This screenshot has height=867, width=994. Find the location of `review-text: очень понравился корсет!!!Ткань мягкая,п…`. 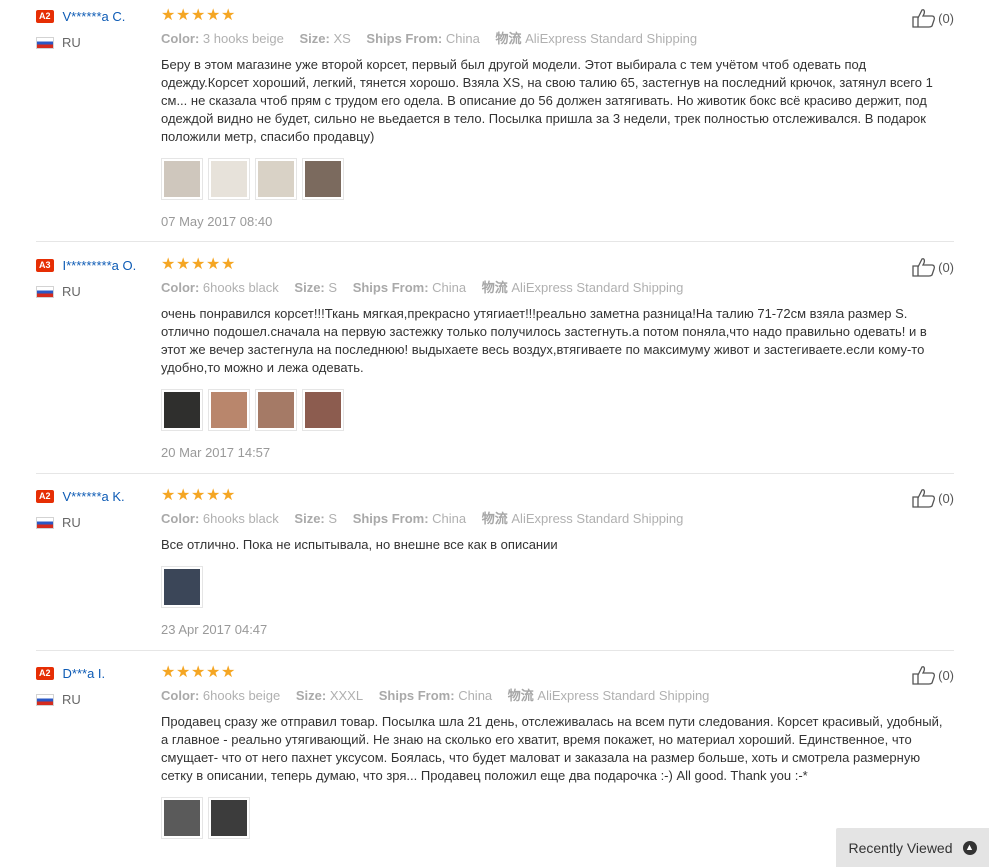

review-text: очень понравился корсет!!!Ткань мягкая,п… is located at coordinates (544, 340).